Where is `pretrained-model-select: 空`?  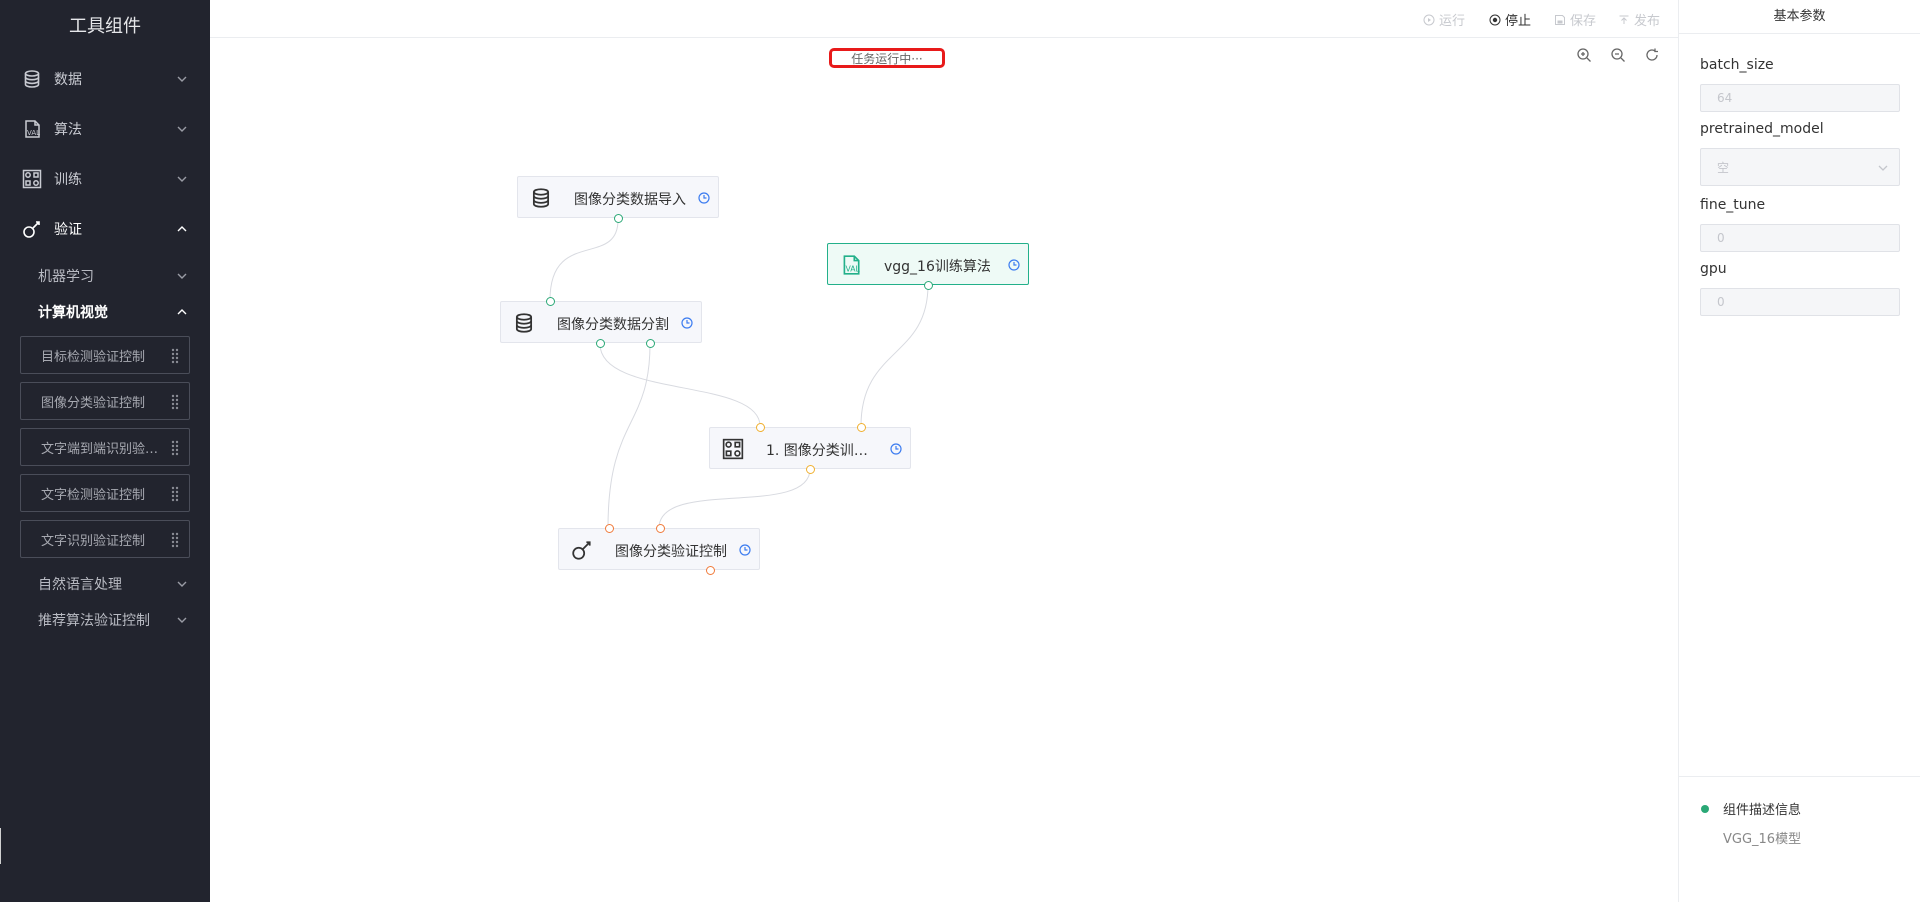 pretrained-model-select: 空 is located at coordinates (1800, 167).